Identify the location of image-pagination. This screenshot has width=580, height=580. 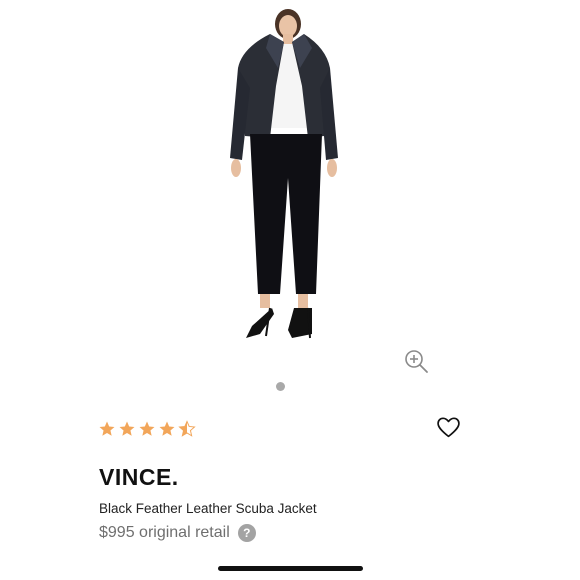
(290, 386).